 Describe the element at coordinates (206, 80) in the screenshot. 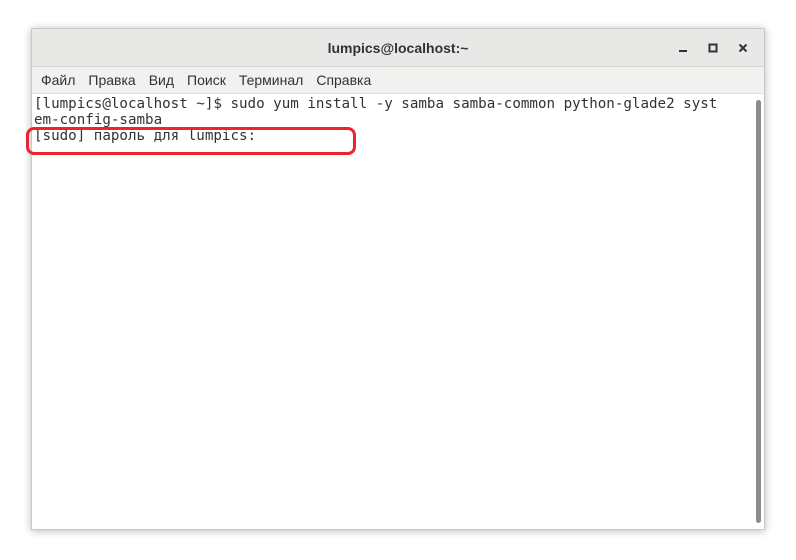

I see `menu-search: Поиск` at that location.